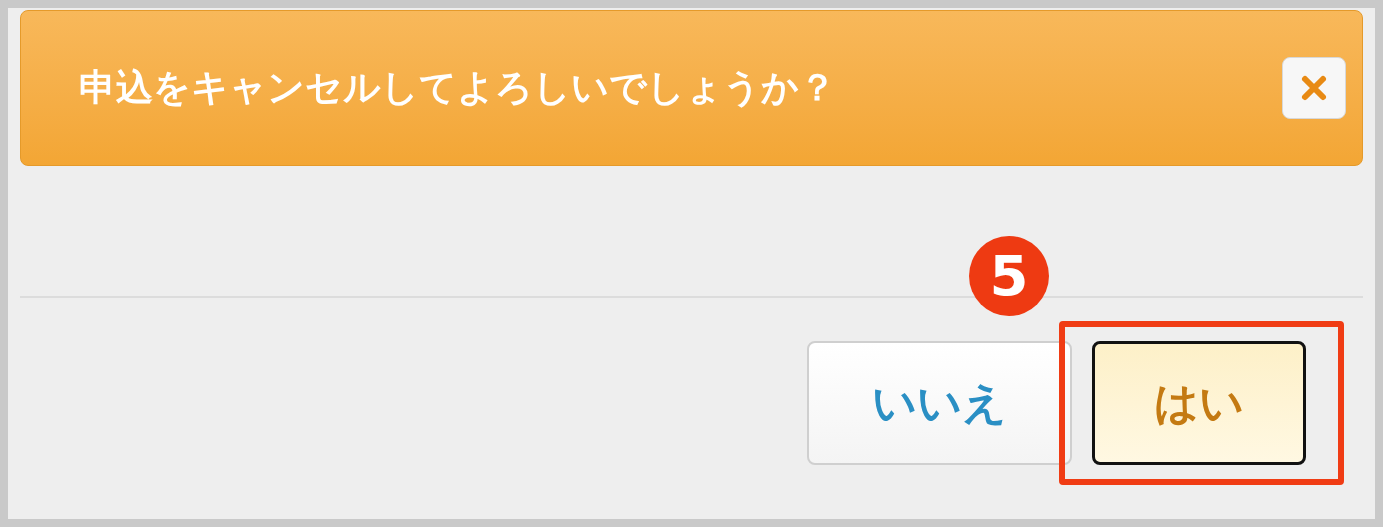 The width and height of the screenshot is (1383, 527). I want to click on step-badge: 5, so click(1009, 276).